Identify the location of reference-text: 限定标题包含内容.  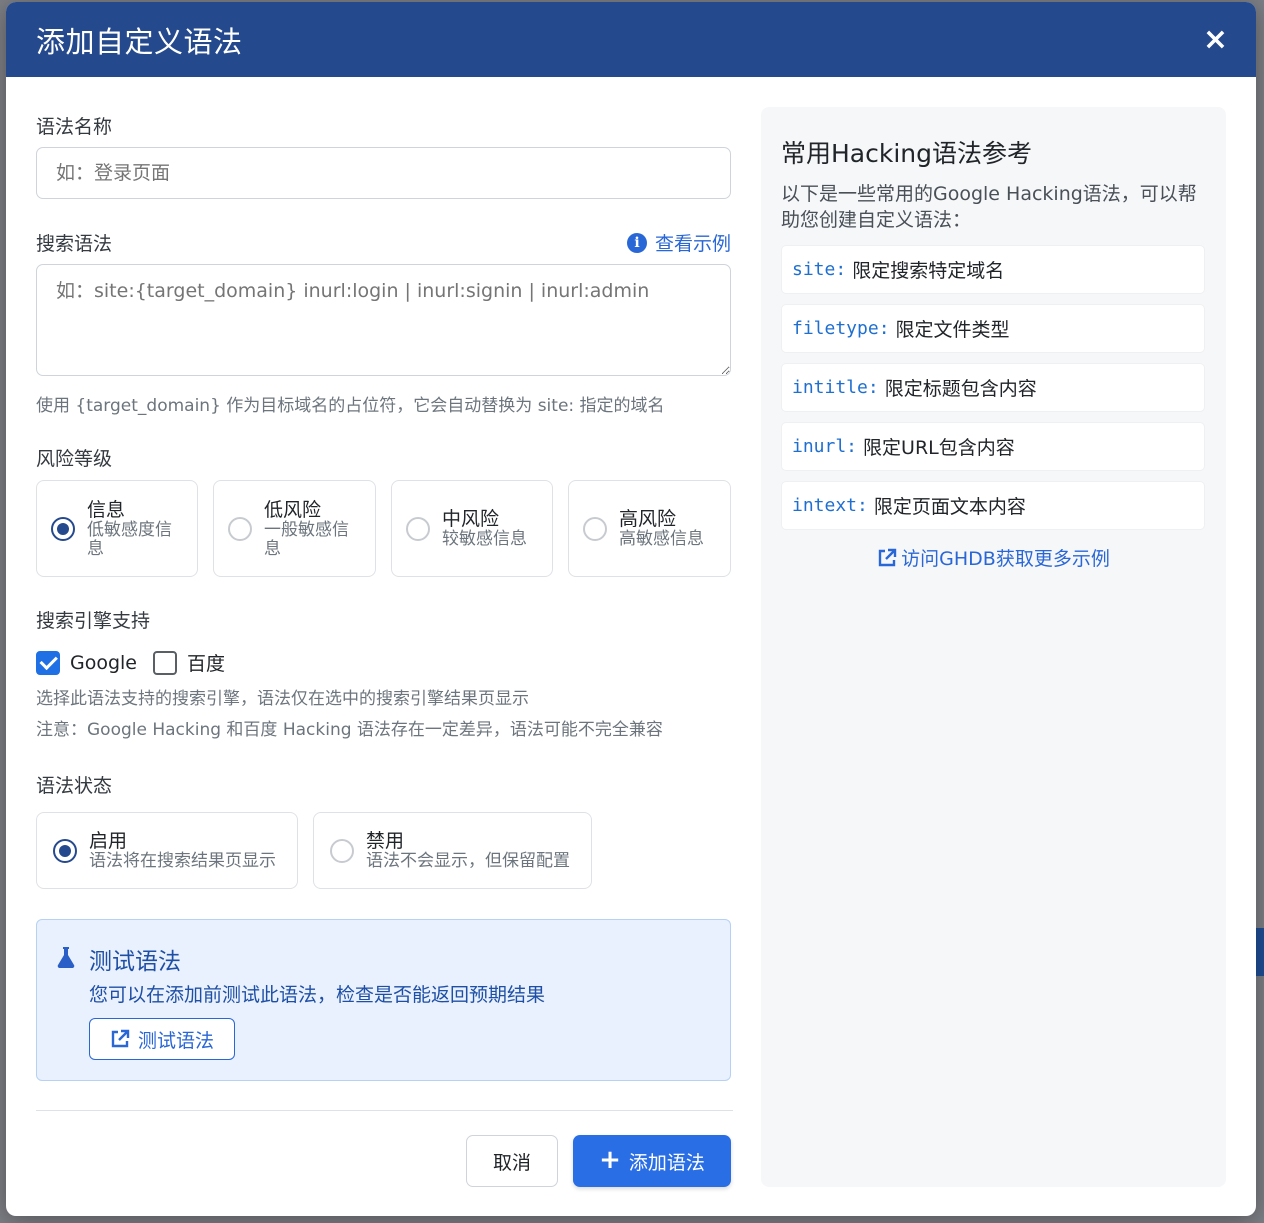
(960, 389).